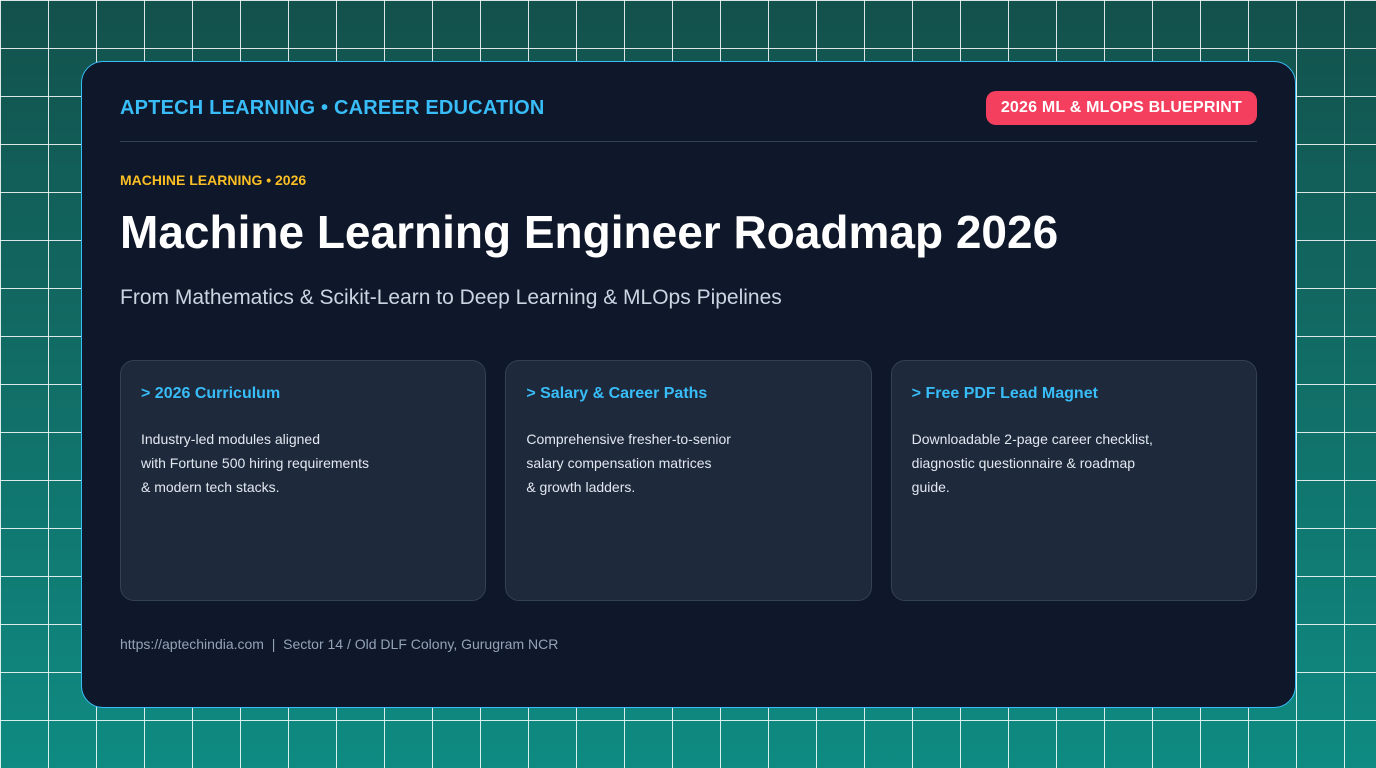 This screenshot has width=1376, height=768. Describe the element at coordinates (1032, 439) in the screenshot. I see `feature-text-line: Downloadable 2-page career checklist,` at that location.